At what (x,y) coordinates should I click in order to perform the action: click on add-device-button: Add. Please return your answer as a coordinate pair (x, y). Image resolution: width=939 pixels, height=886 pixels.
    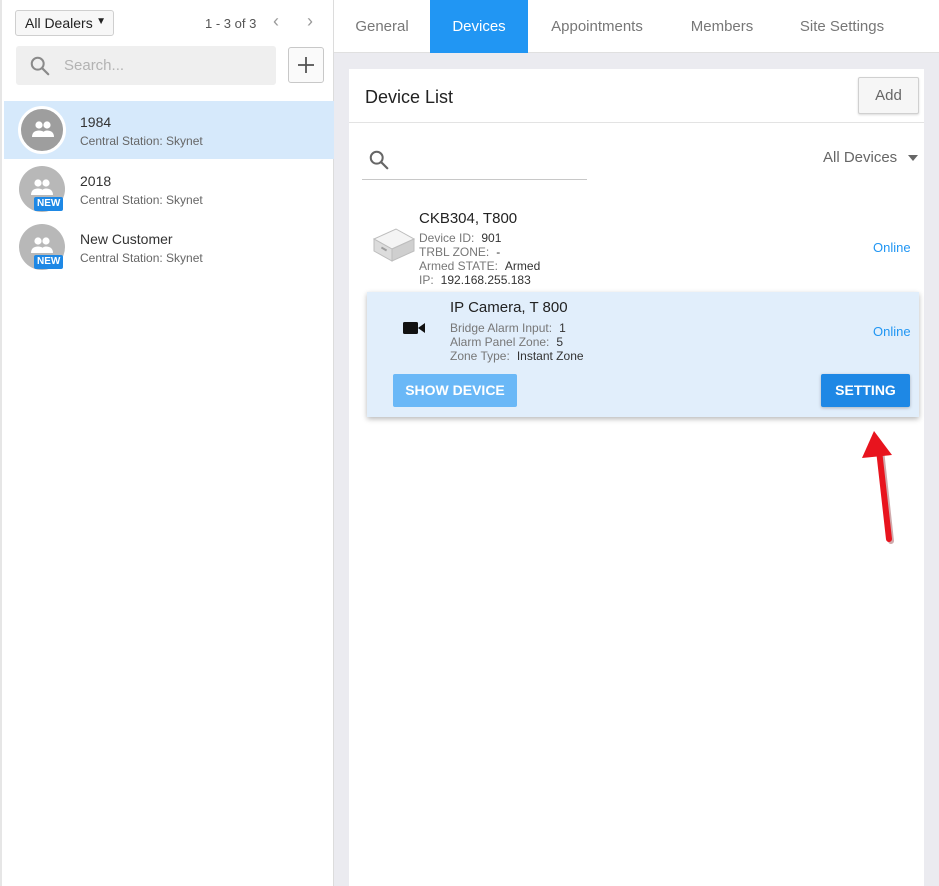
    Looking at the image, I should click on (888, 95).